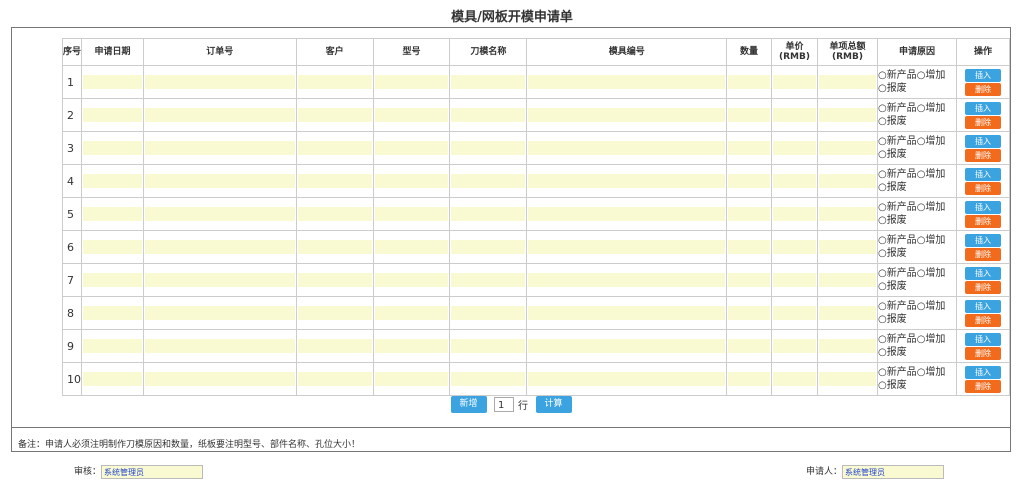 The height and width of the screenshot is (490, 1024). Describe the element at coordinates (468, 404) in the screenshot. I see `add-row-button: 新增` at that location.